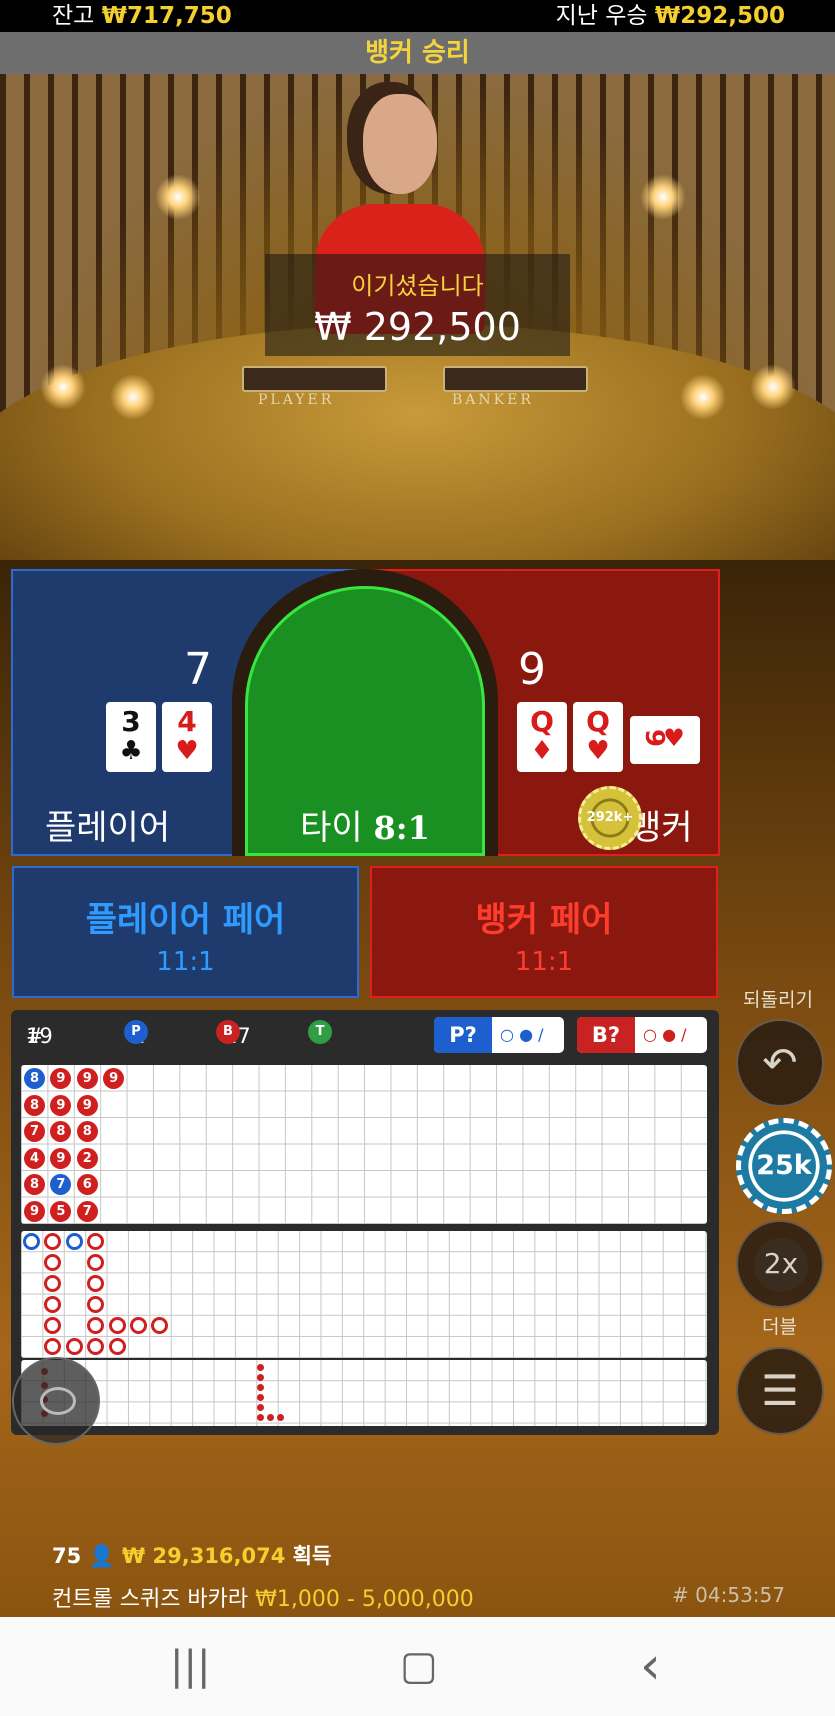 The height and width of the screenshot is (1716, 835). What do you see at coordinates (606, 1035) in the screenshot?
I see `banker-predict-label: B?` at bounding box center [606, 1035].